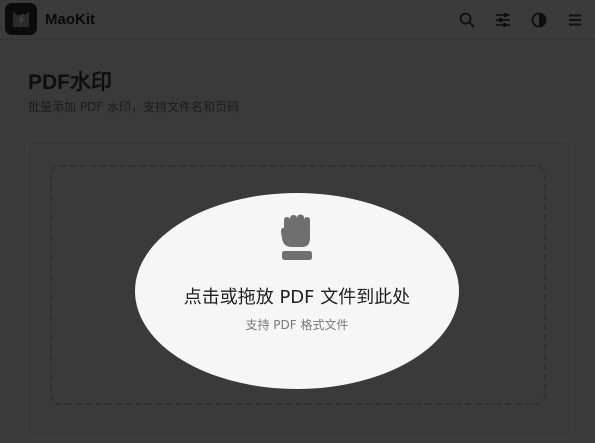 This screenshot has height=443, width=595. I want to click on page-subtitle: 批量添加 PDF 水印，支持文件名和页码, so click(134, 107).